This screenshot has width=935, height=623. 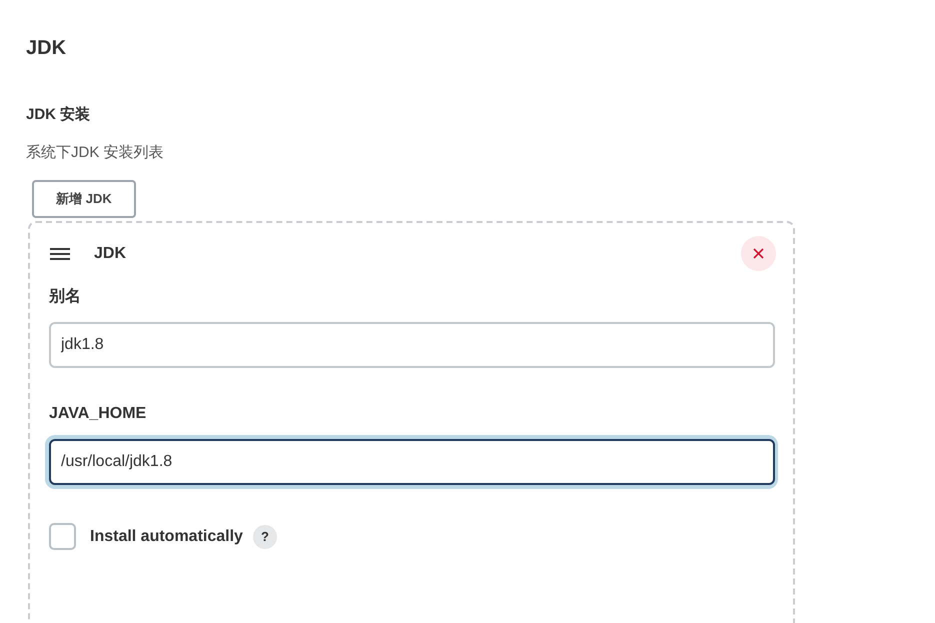 What do you see at coordinates (58, 114) in the screenshot?
I see `setting-label: JDK 安装` at bounding box center [58, 114].